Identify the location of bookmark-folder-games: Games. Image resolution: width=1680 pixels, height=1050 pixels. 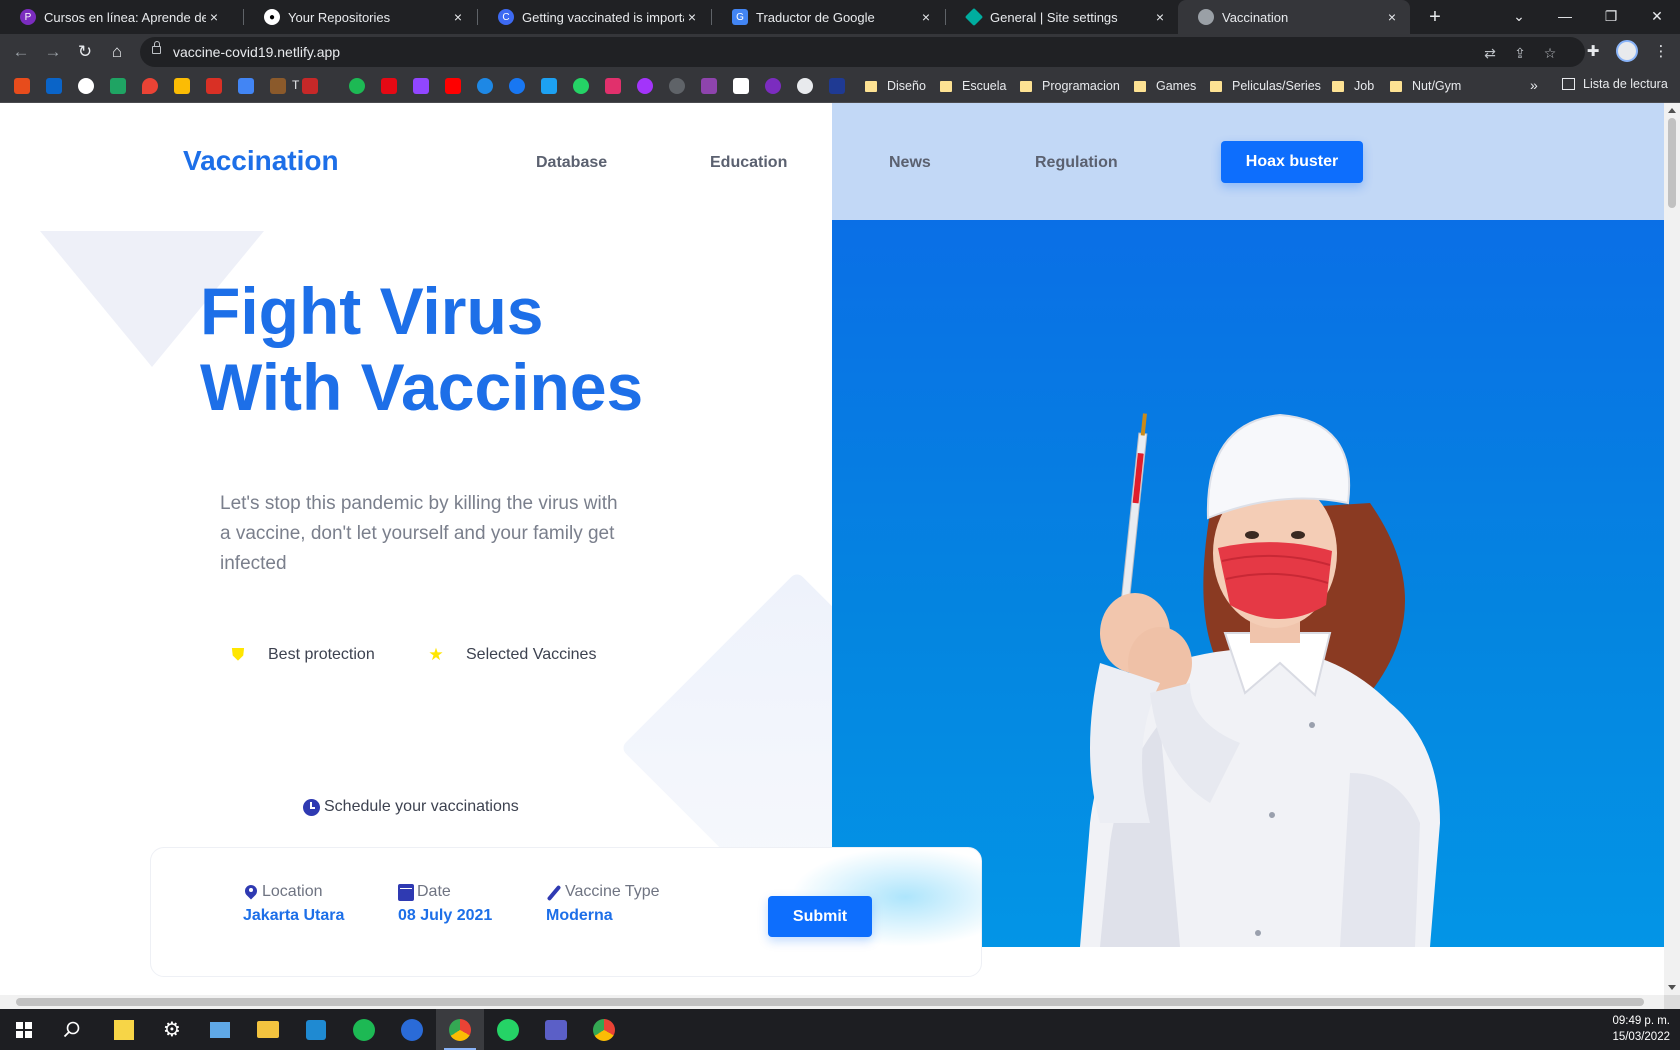
(1165, 86).